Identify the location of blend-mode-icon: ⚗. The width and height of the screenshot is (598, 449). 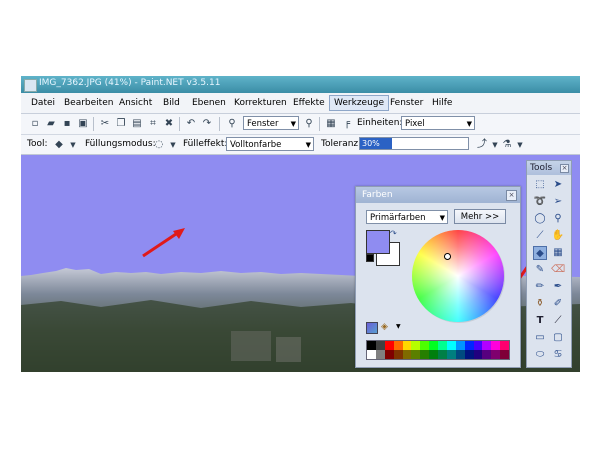
(507, 145).